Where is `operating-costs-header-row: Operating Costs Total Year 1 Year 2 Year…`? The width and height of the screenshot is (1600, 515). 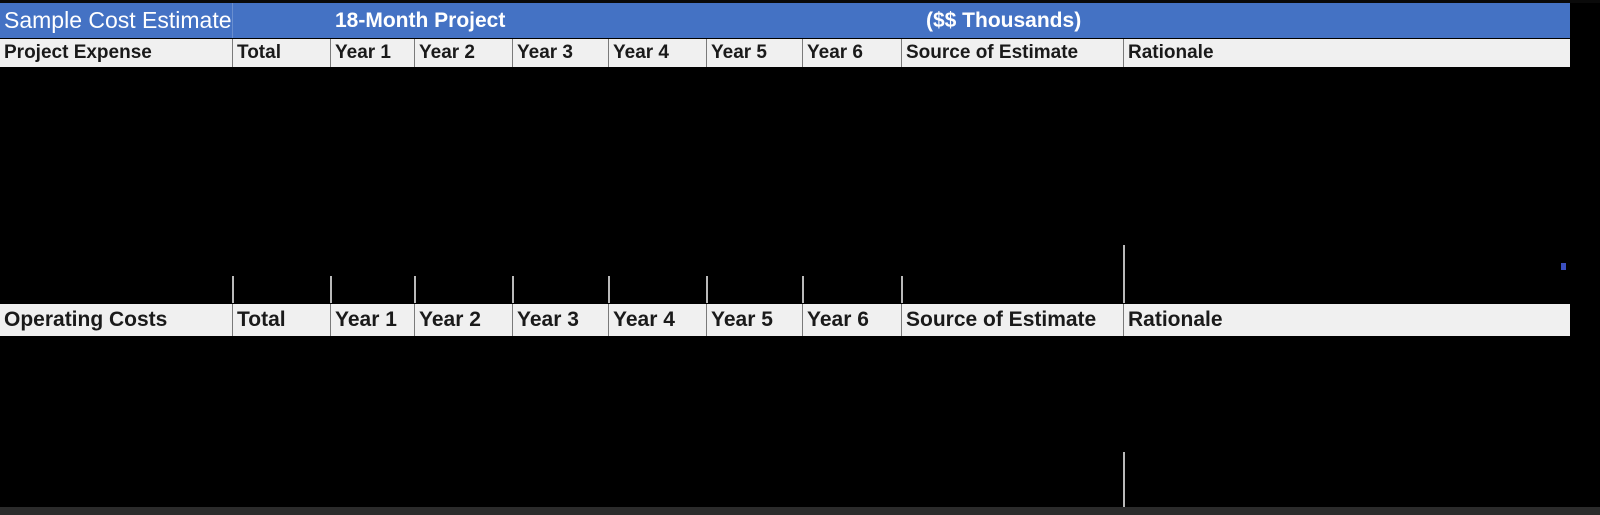 operating-costs-header-row: Operating Costs Total Year 1 Year 2 Year… is located at coordinates (785, 320).